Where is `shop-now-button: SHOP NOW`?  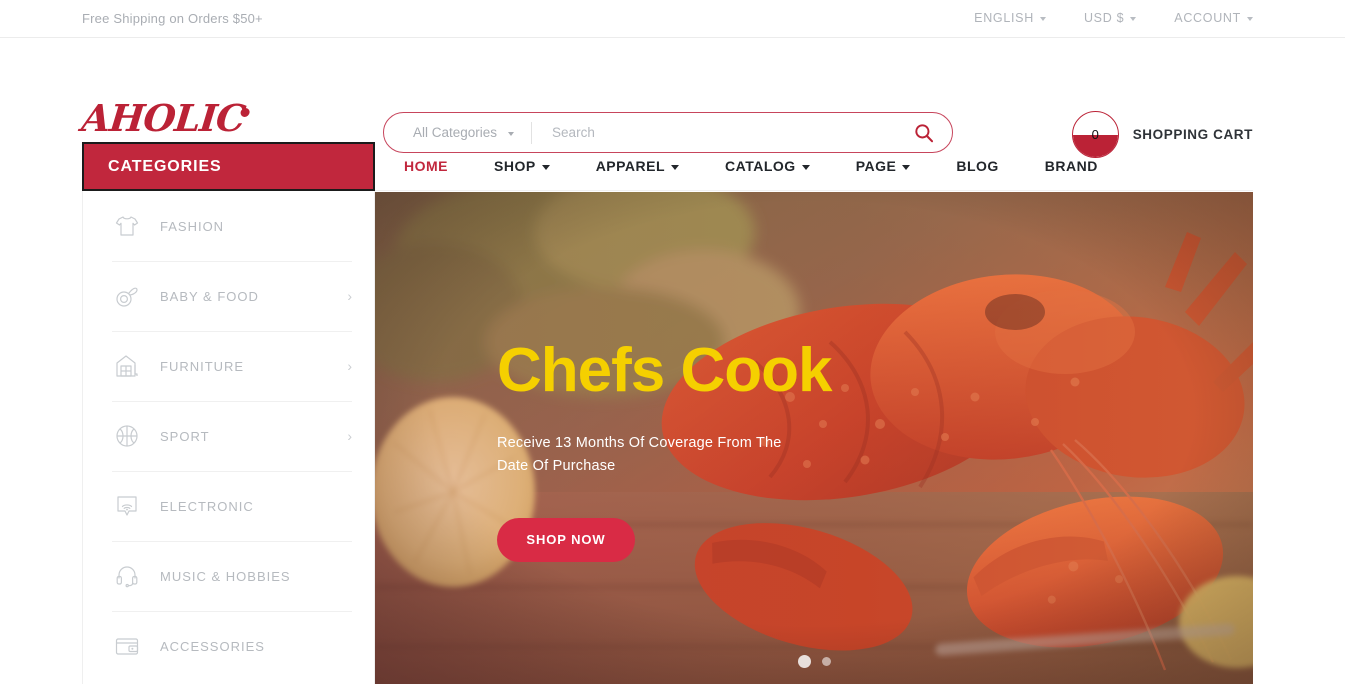 shop-now-button: SHOP NOW is located at coordinates (566, 539).